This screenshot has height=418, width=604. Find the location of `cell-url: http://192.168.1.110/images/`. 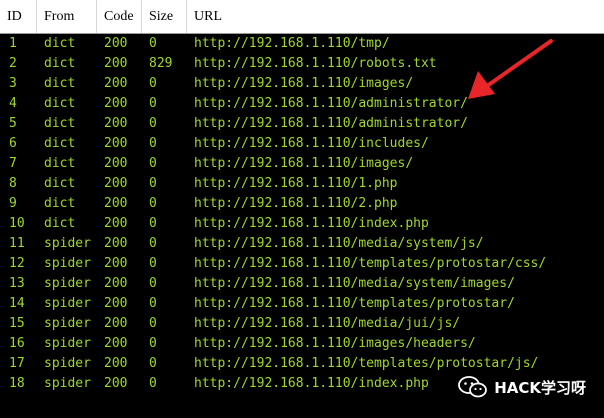

cell-url: http://192.168.1.110/images/ is located at coordinates (304, 83).